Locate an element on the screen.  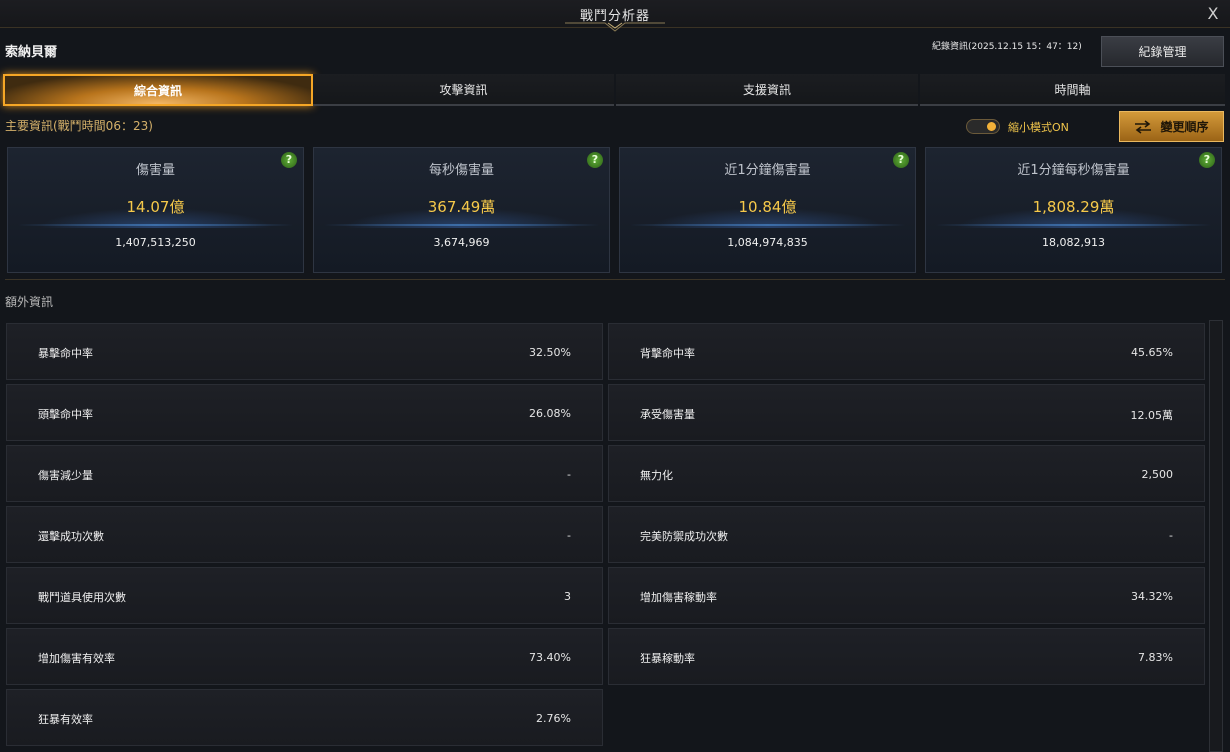
stat-label: 暴擊命中率 is located at coordinates (65, 353).